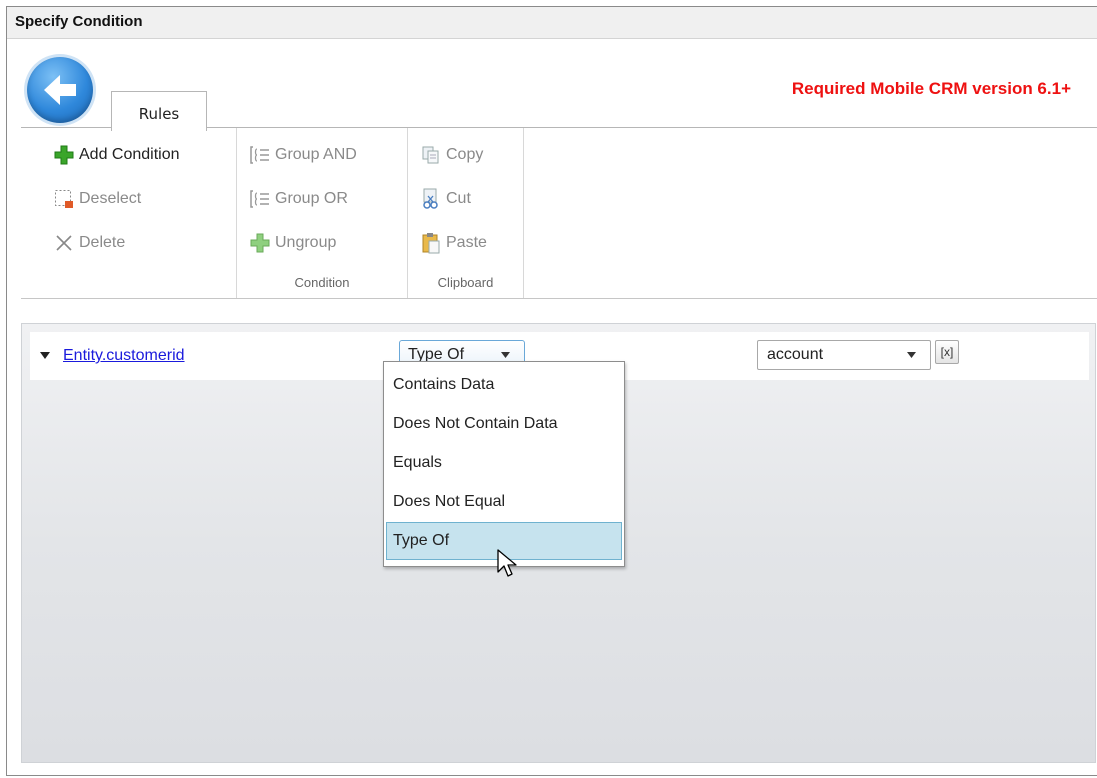 Image resolution: width=1097 pixels, height=778 pixels. I want to click on group-and-button: Group AND, so click(303, 155).